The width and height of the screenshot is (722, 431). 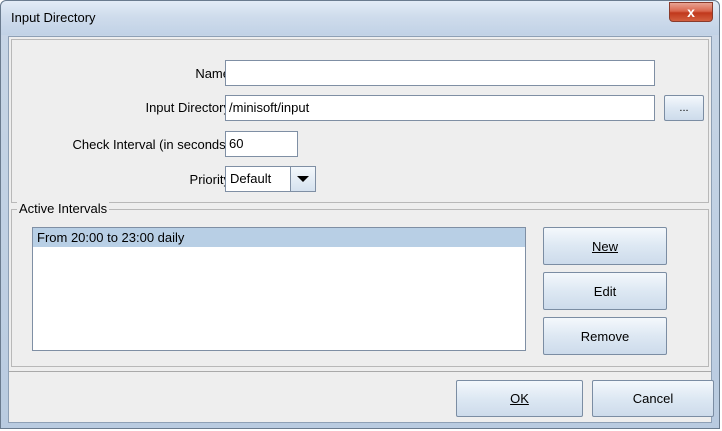 I want to click on remove-button: Remove, so click(x=605, y=336).